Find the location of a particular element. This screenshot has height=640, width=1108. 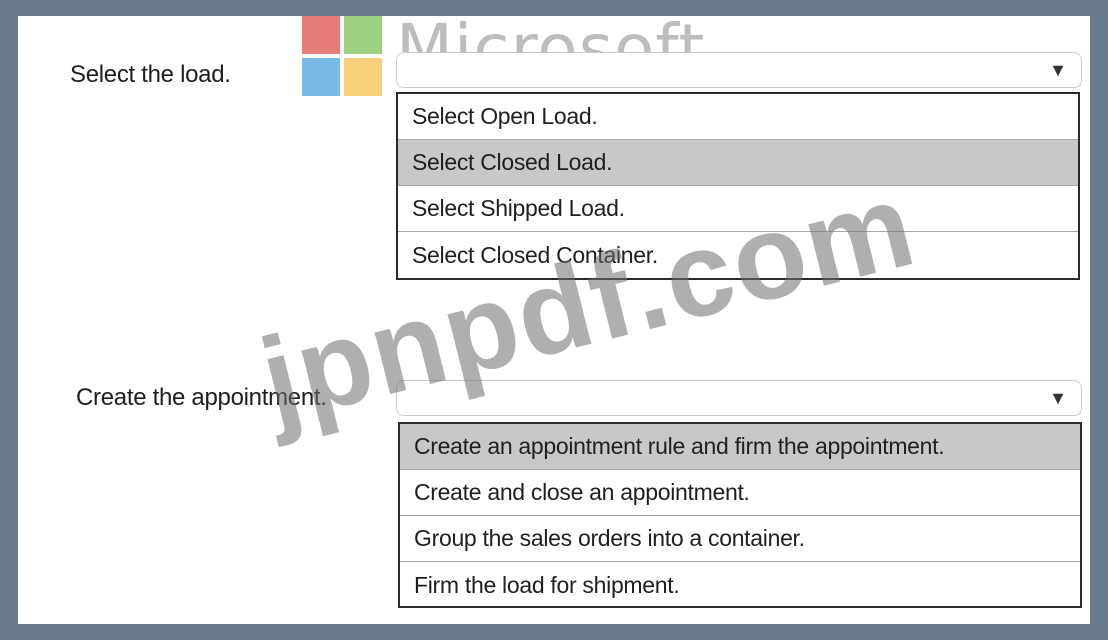

question-label-create-appointment: Create the appointment. is located at coordinates (201, 397).